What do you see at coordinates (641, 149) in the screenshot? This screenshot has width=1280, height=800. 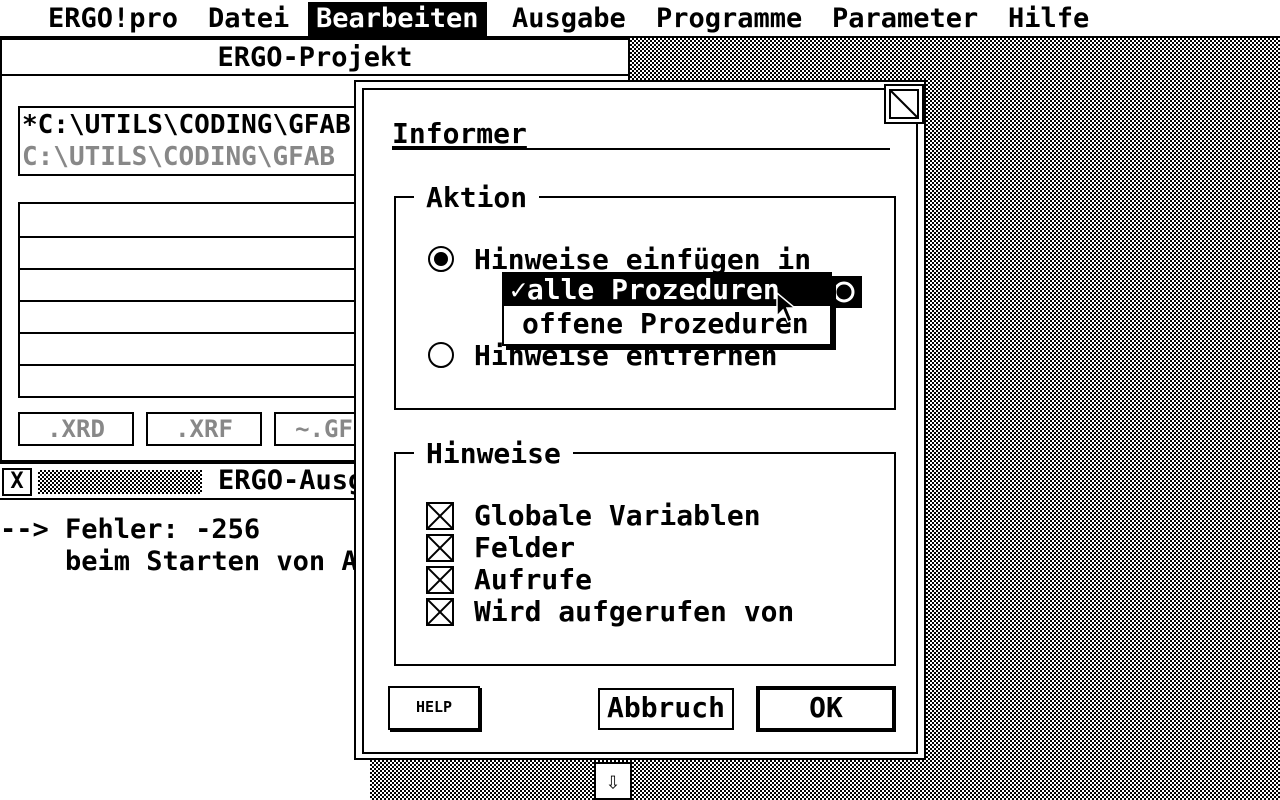 I see `title-divider` at bounding box center [641, 149].